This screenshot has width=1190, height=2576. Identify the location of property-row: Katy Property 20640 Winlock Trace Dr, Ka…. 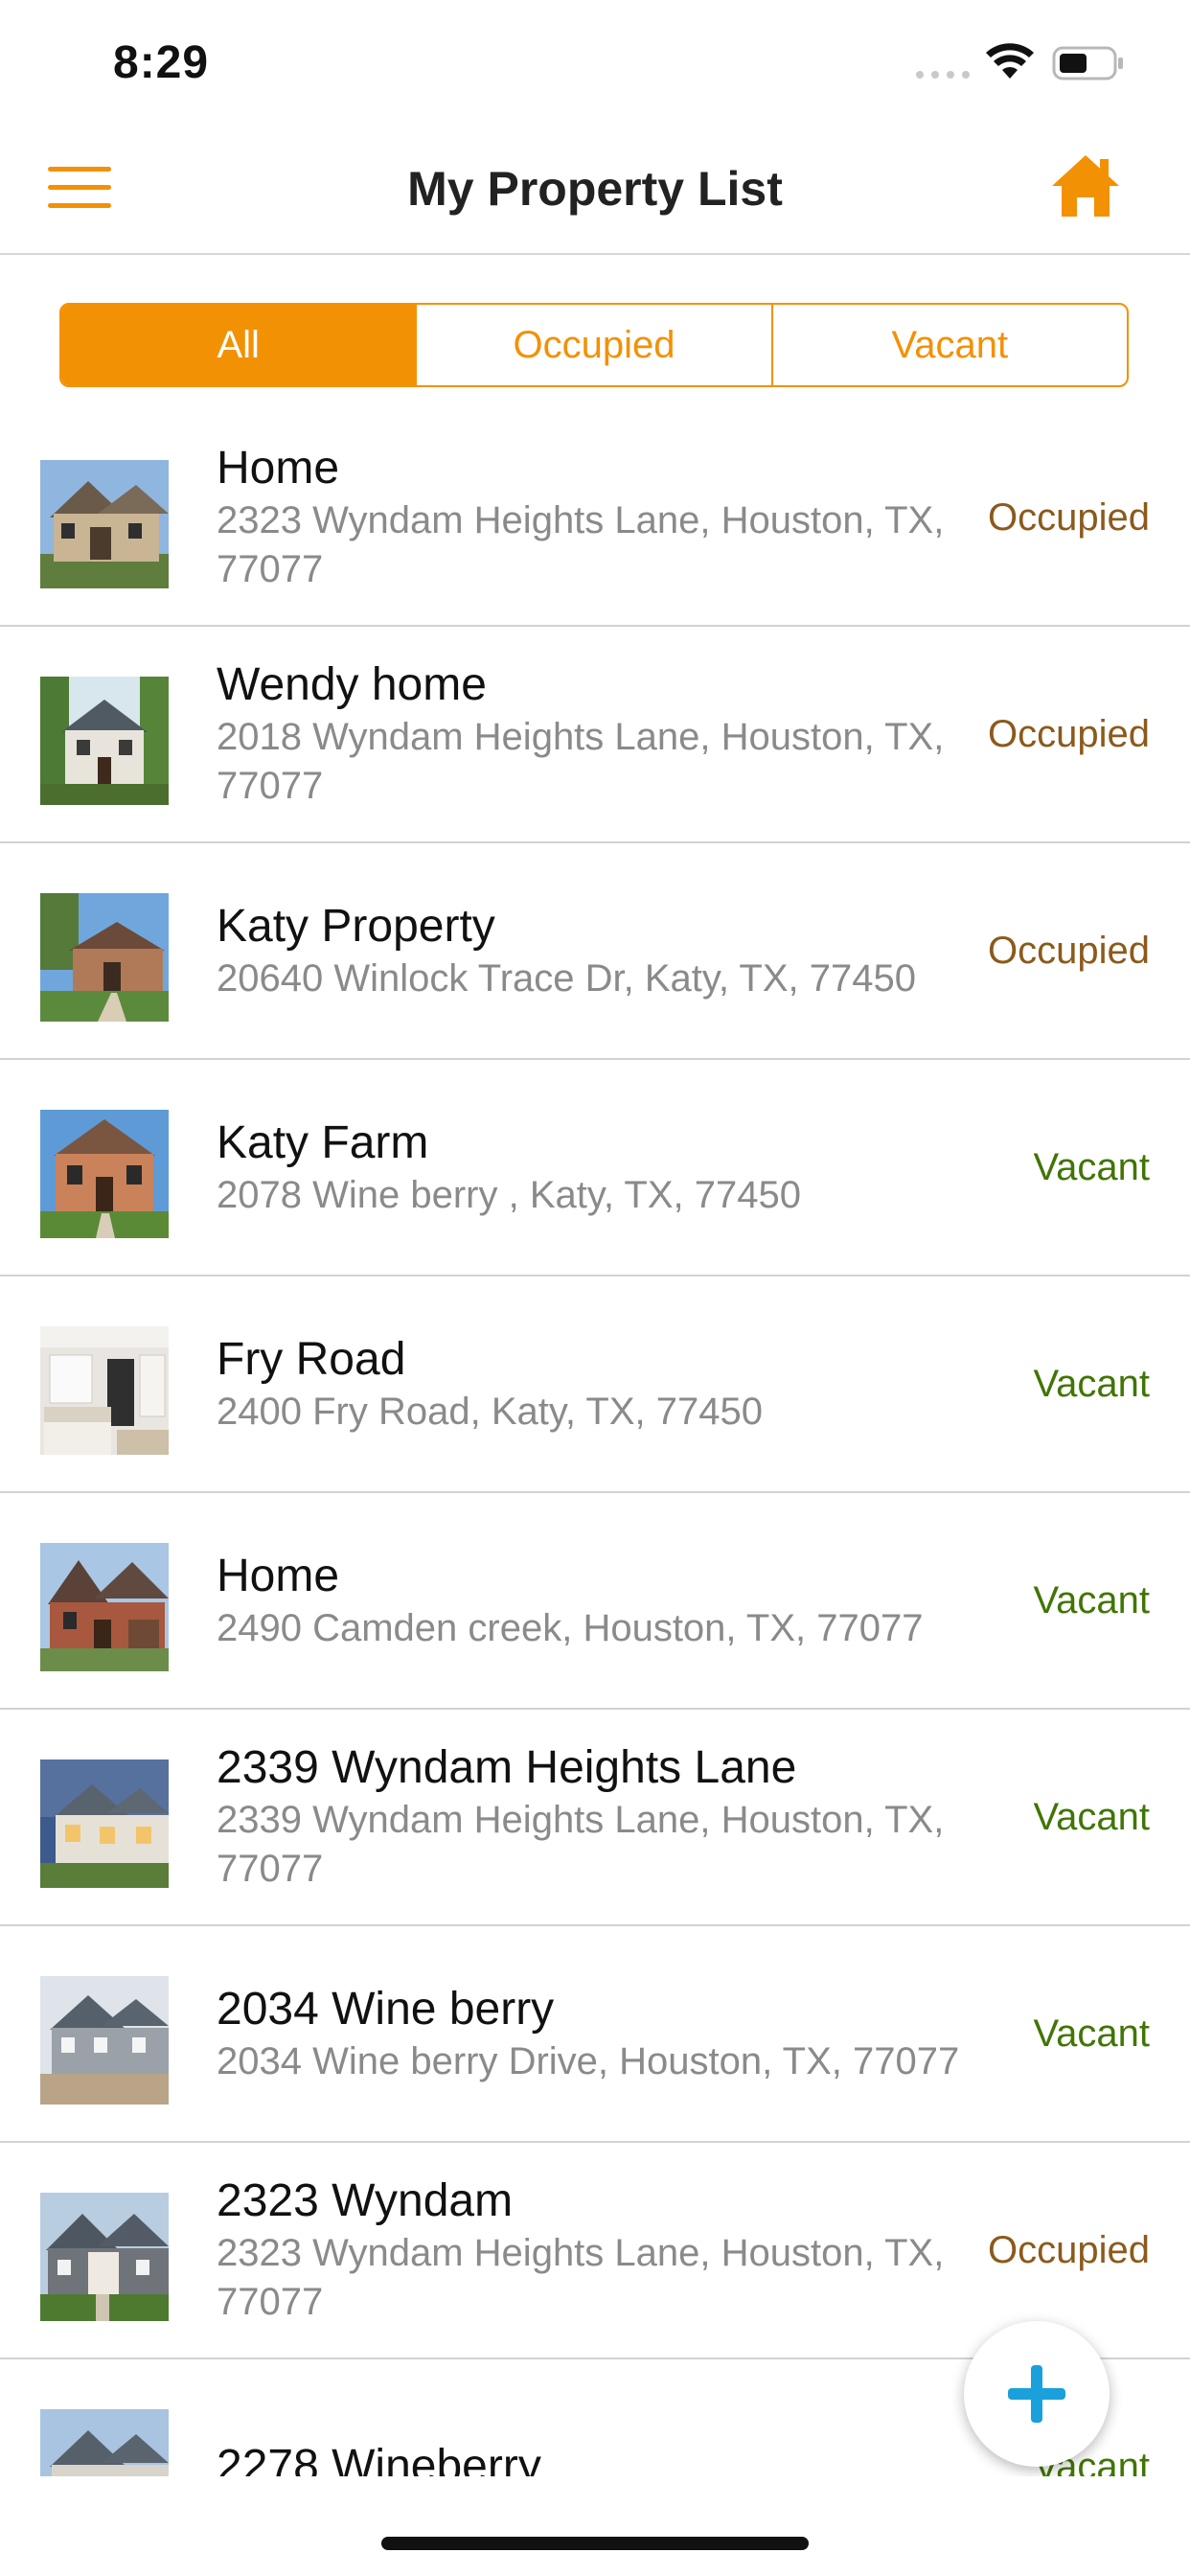
(595, 951).